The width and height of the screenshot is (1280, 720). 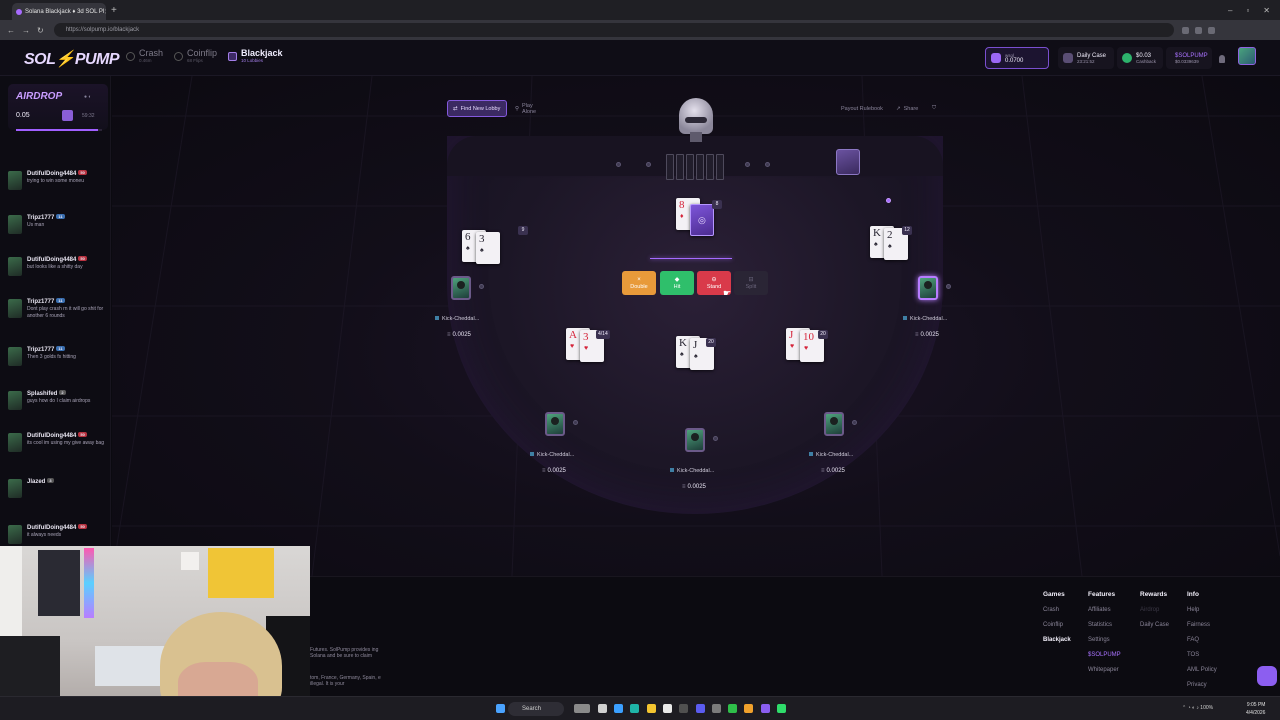 I want to click on nav-blackjack: Blackjack 10 Lobbies, so click(x=255, y=55).